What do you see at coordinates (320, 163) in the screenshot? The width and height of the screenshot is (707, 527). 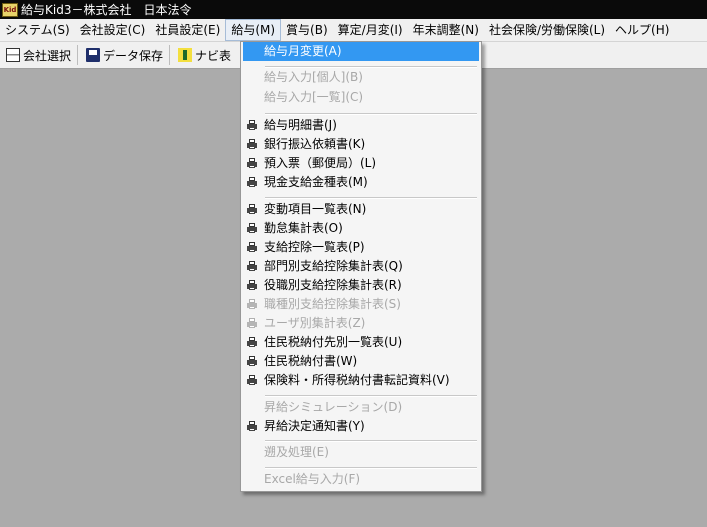 I see `menu-item-label: 預入票（郵便局）(L)` at bounding box center [320, 163].